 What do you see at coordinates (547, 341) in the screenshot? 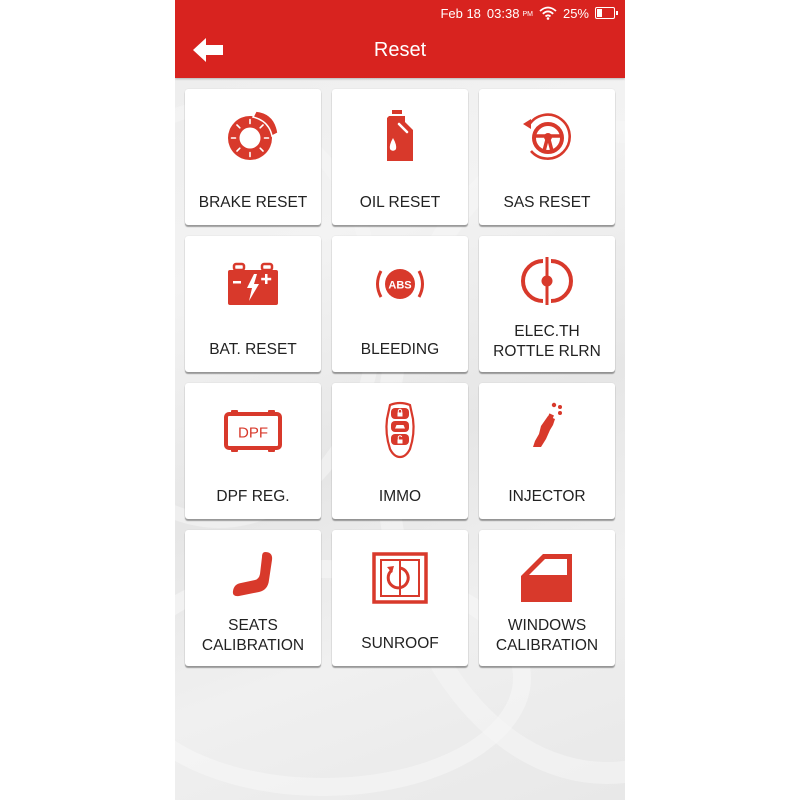
I see `tile-label: ELEC.TH ROTTLE RLRN` at bounding box center [547, 341].